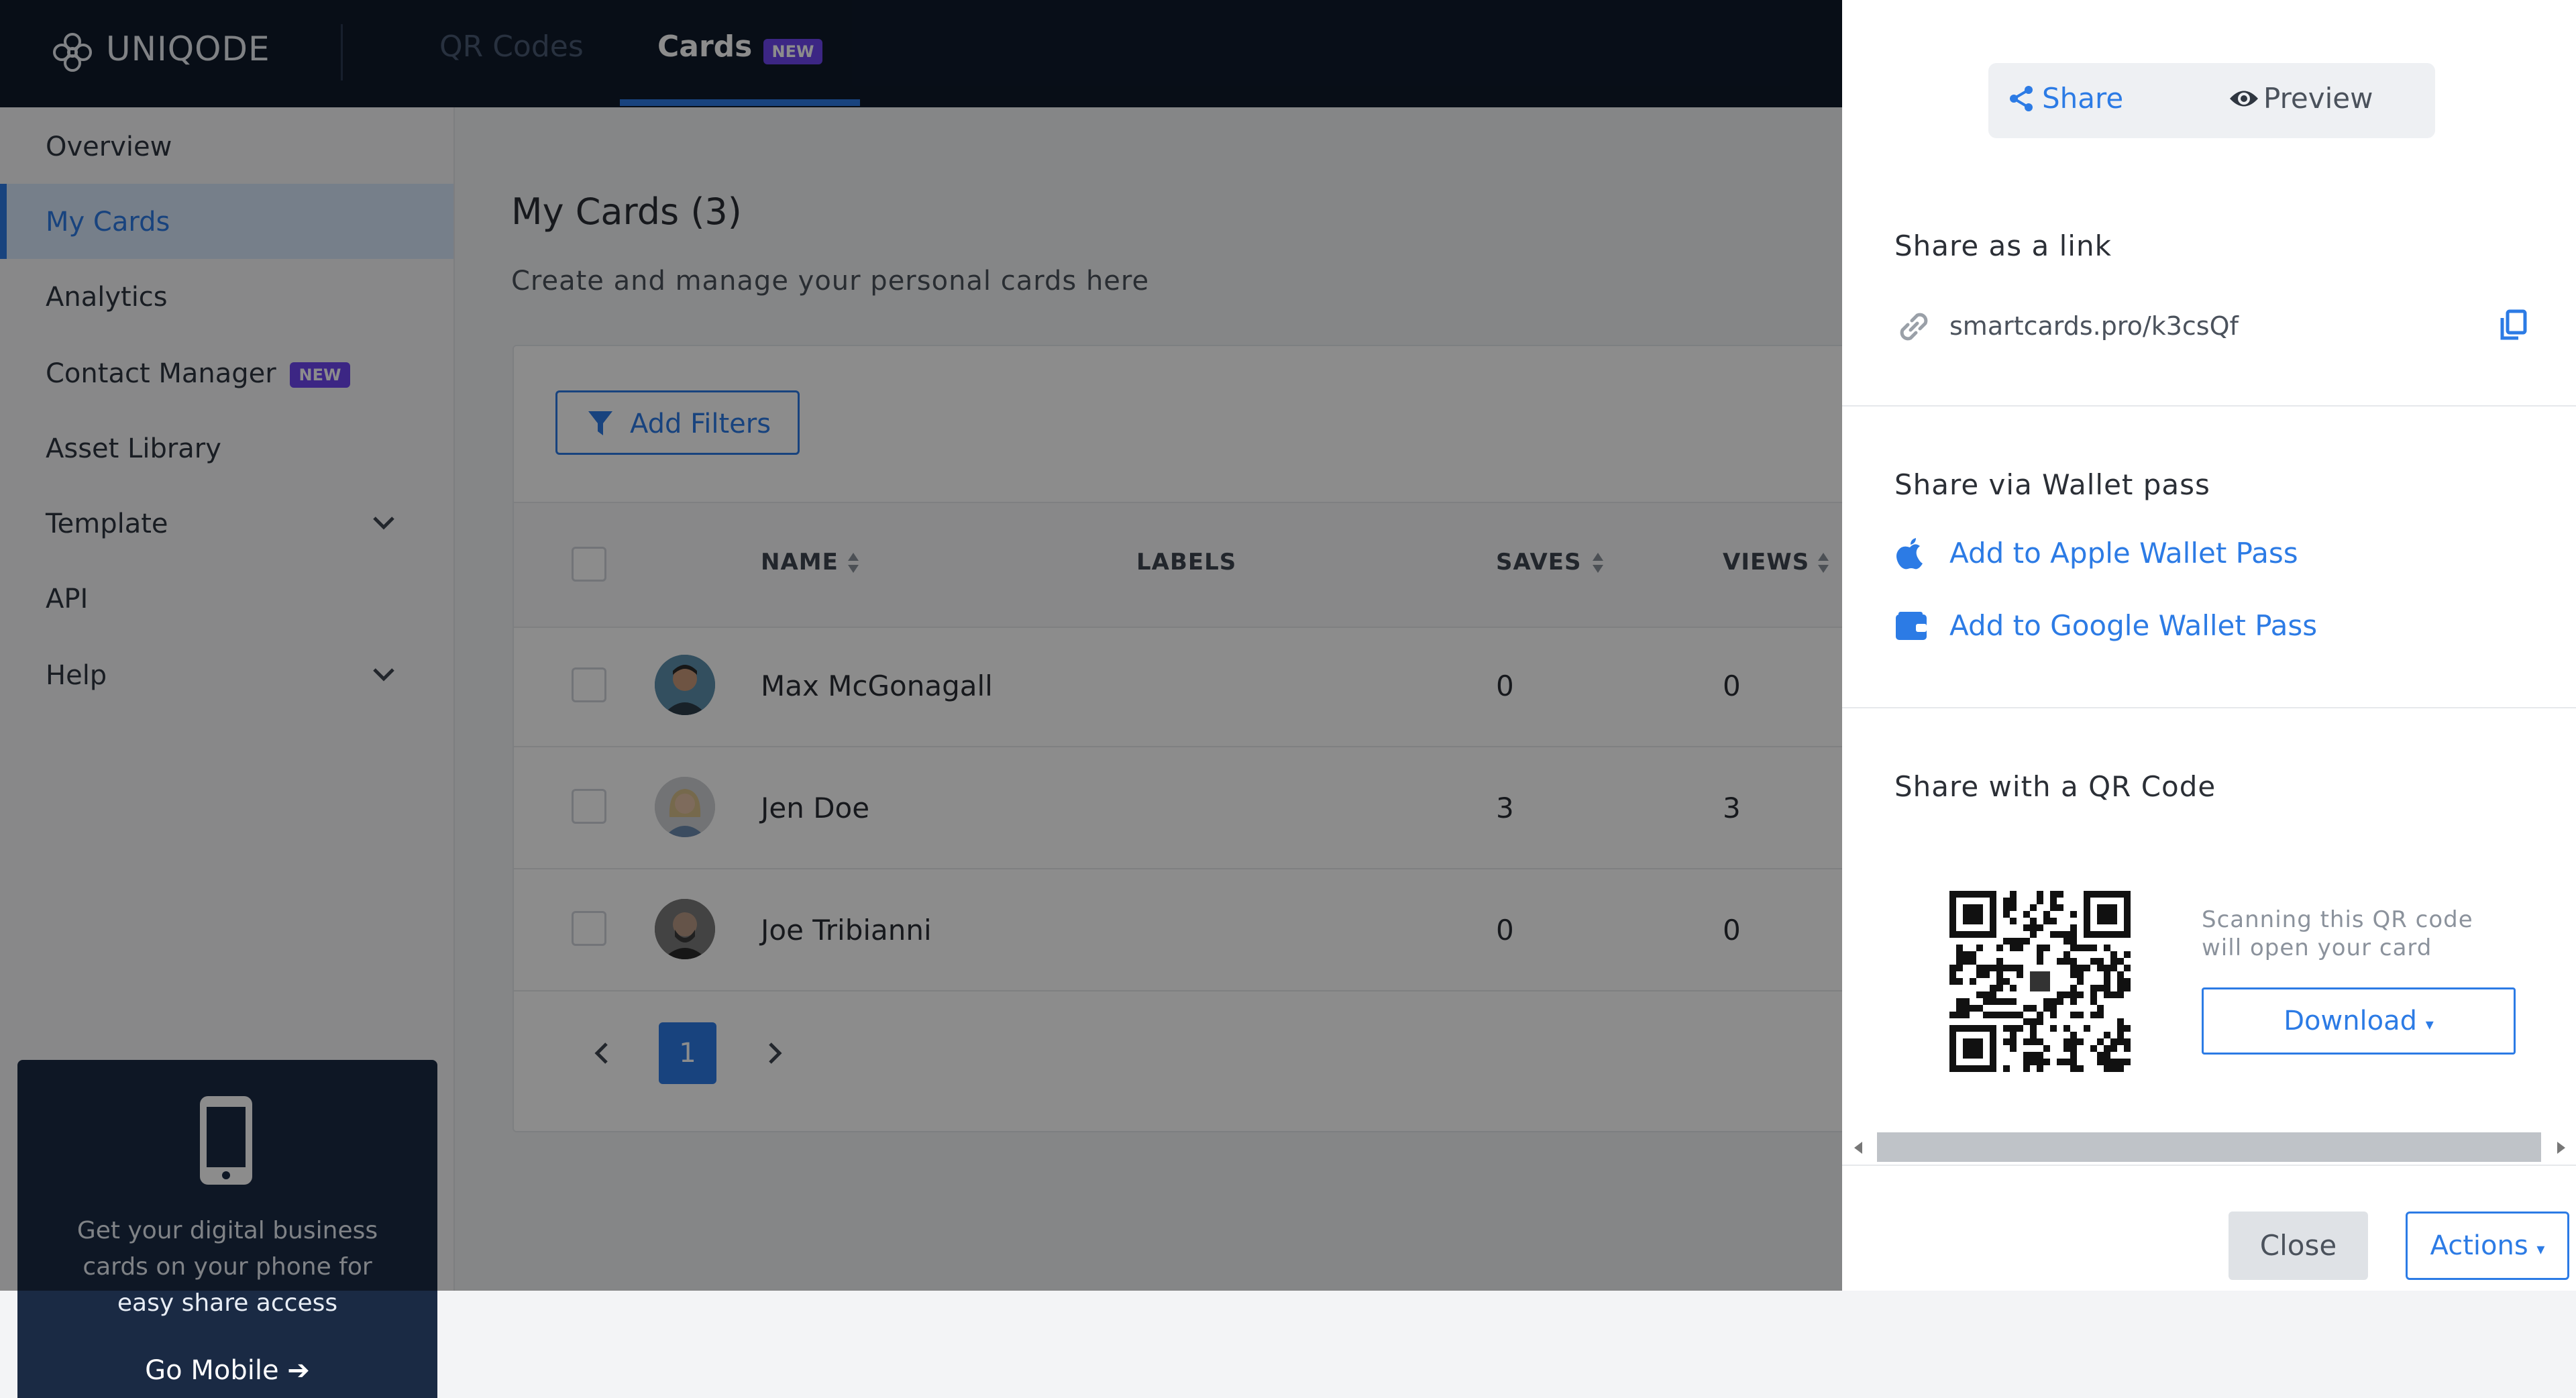  I want to click on link-icon, so click(1913, 328).